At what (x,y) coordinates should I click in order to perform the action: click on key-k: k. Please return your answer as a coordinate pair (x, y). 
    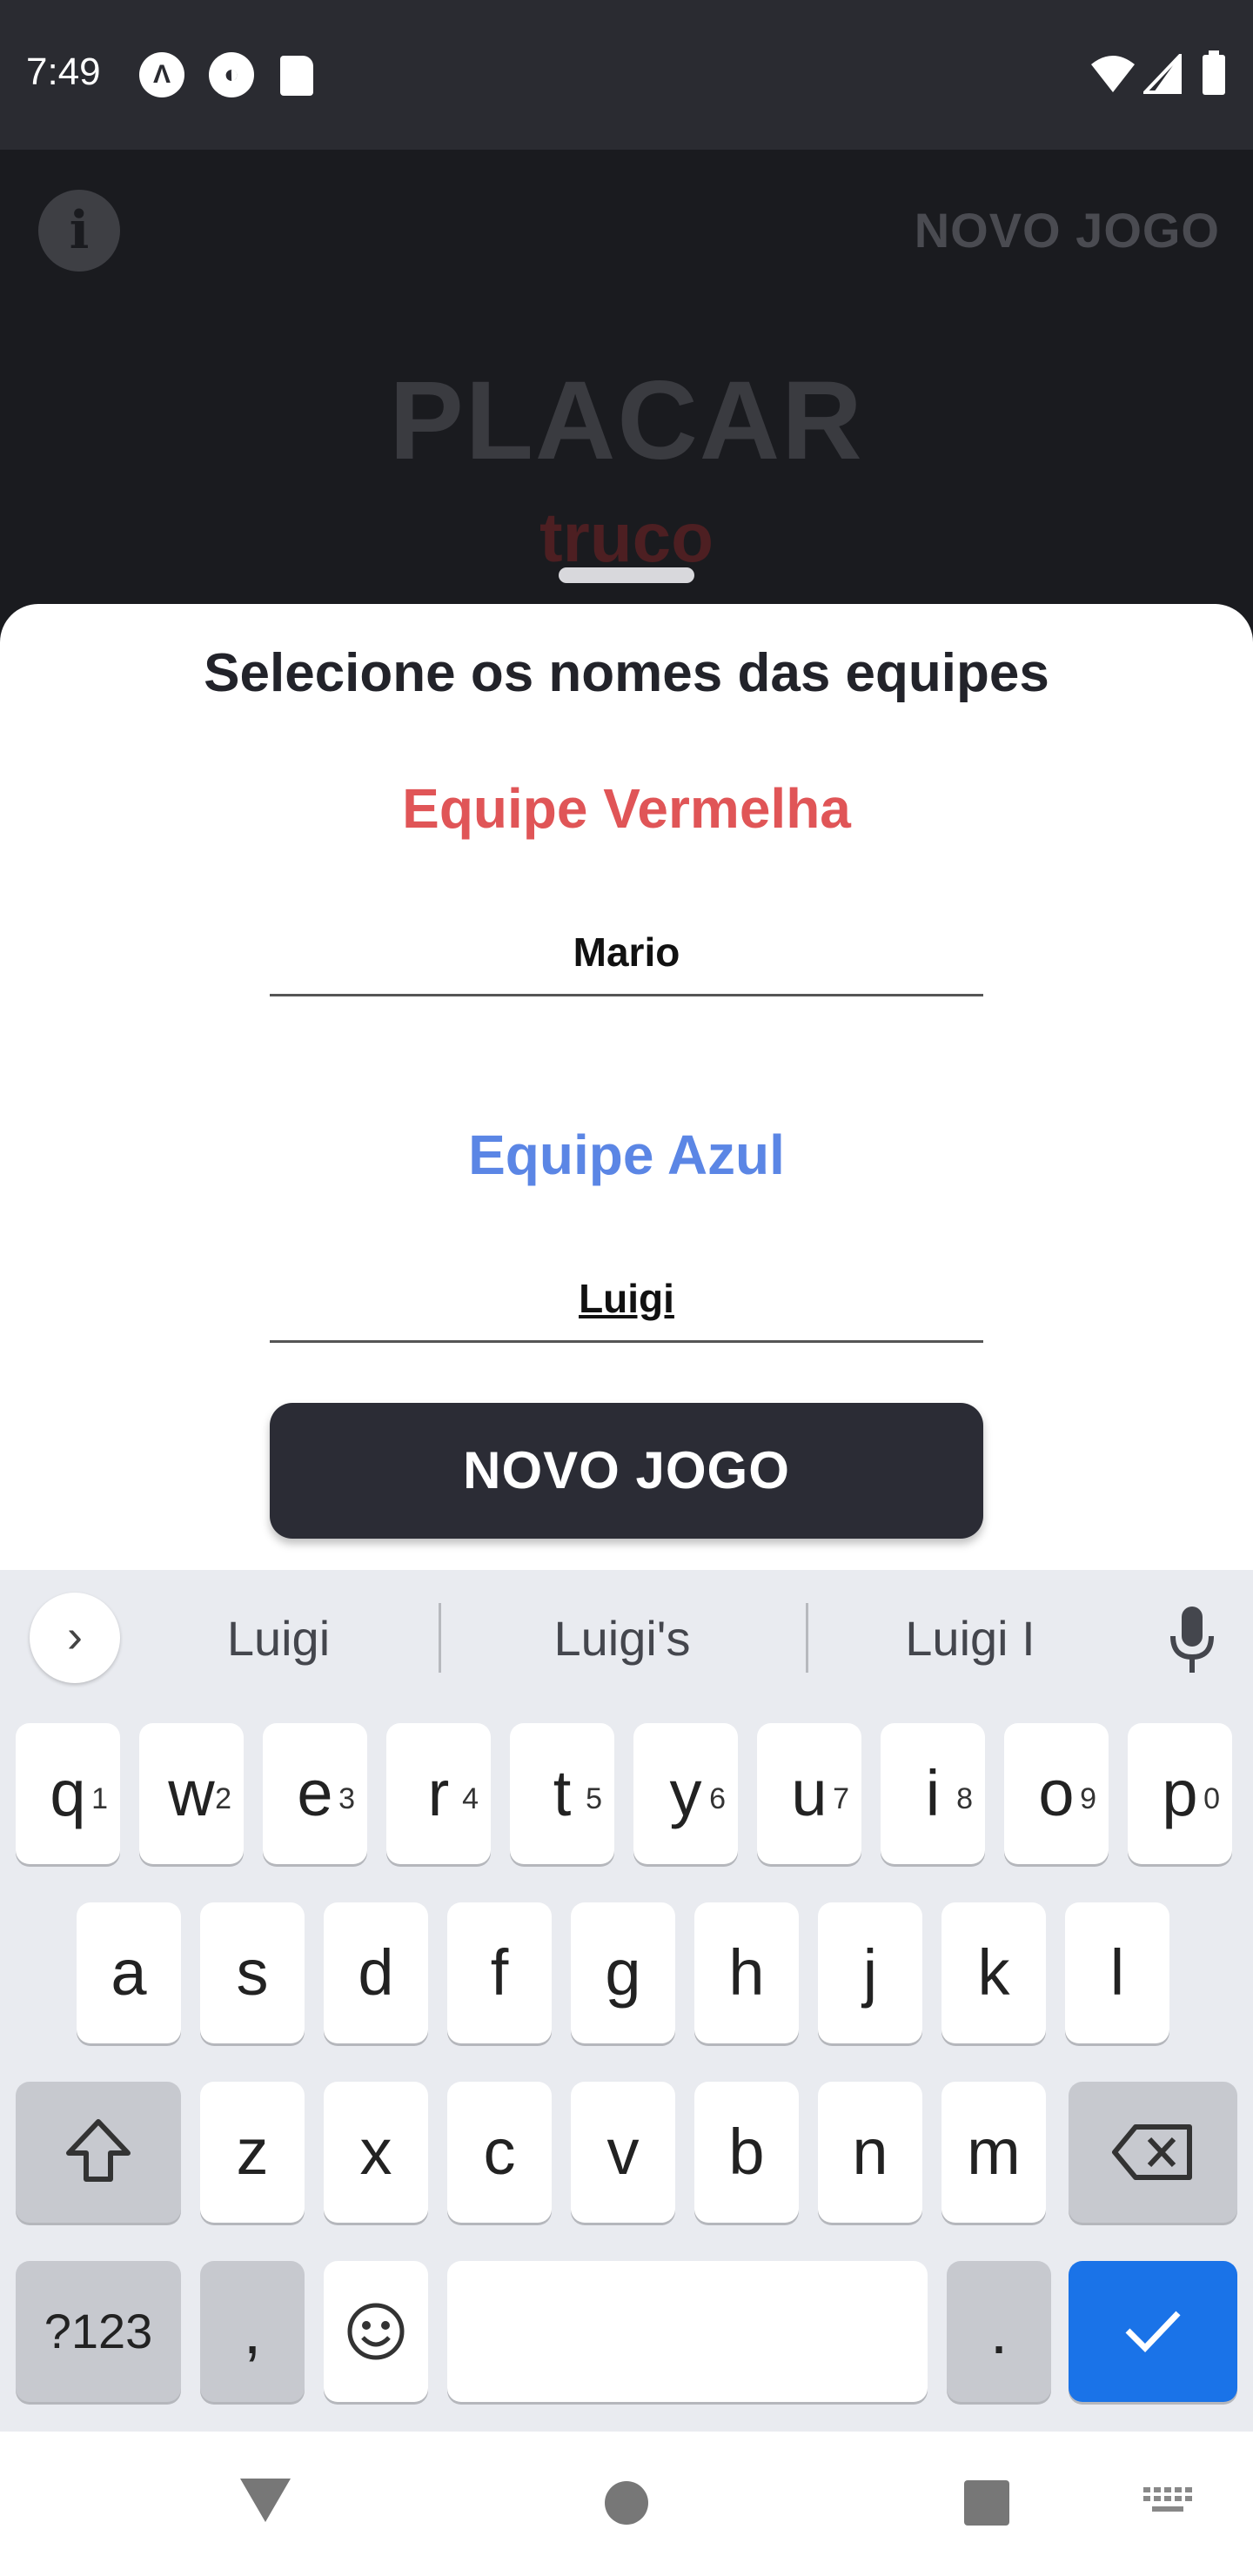
    Looking at the image, I should click on (993, 1973).